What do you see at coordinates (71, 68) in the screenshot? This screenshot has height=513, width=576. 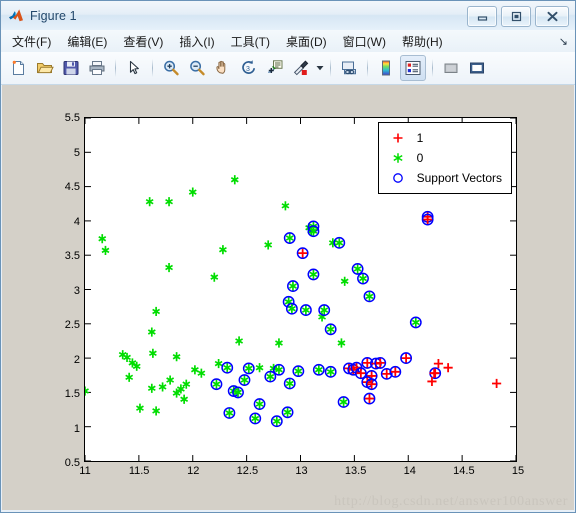 I see `save-figure-icon` at bounding box center [71, 68].